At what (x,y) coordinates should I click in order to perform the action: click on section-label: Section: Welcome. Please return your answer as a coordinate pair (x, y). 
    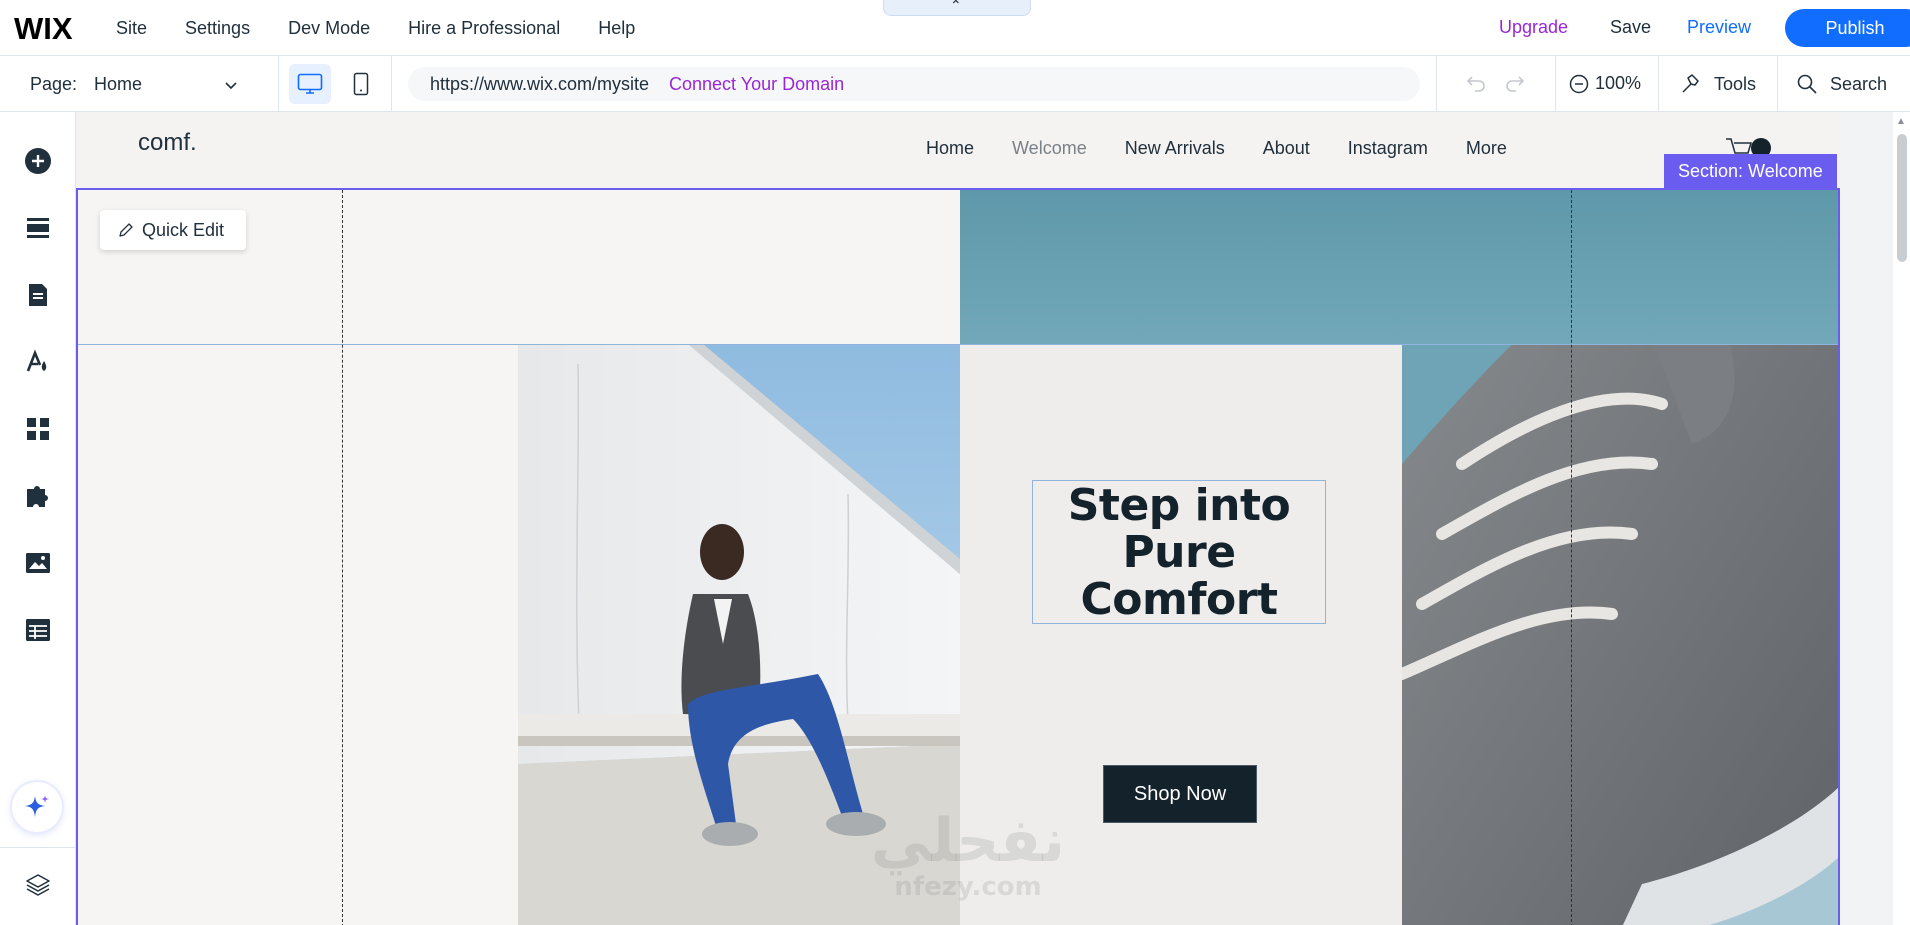
    Looking at the image, I should click on (1750, 171).